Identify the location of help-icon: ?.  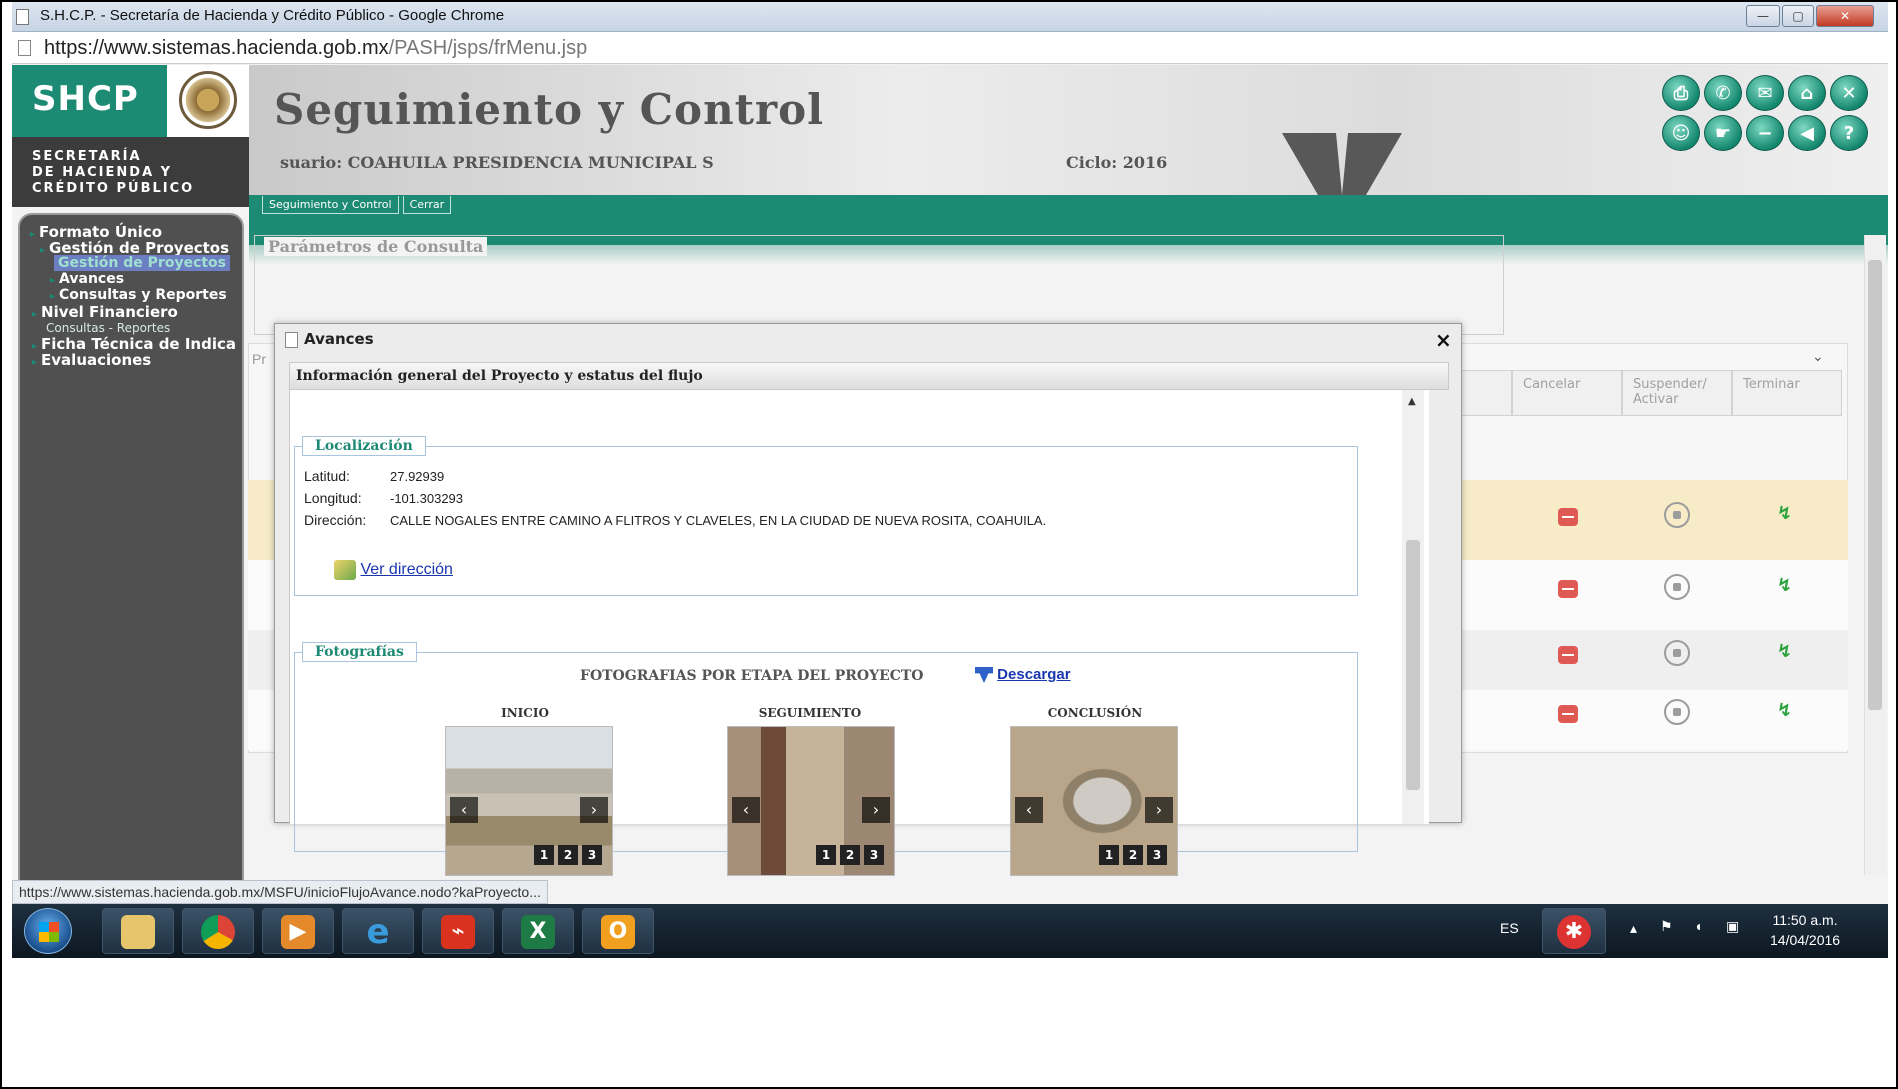
(1849, 133).